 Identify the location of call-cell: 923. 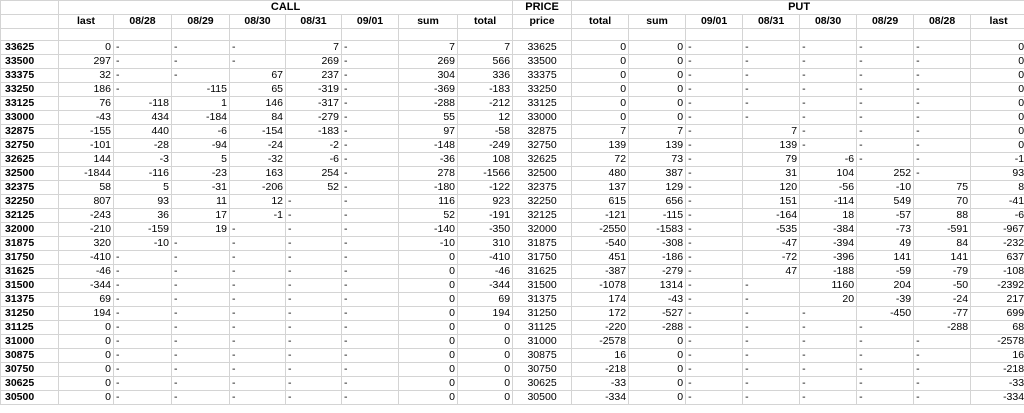
(485, 201).